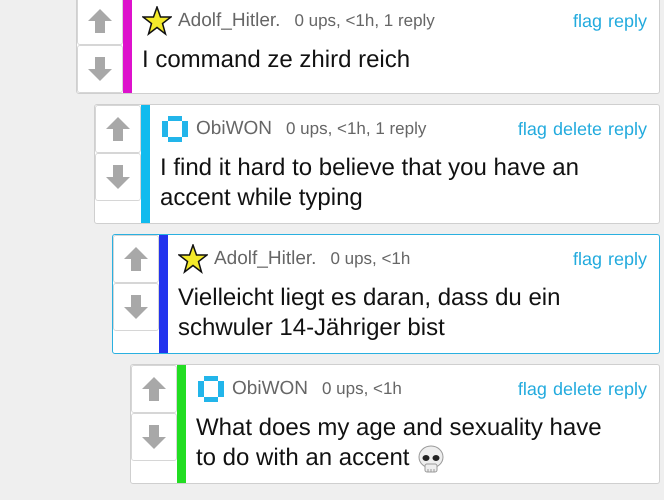  I want to click on comment-text: What does my age and sexuality have to do with an accent, so click(399, 442).